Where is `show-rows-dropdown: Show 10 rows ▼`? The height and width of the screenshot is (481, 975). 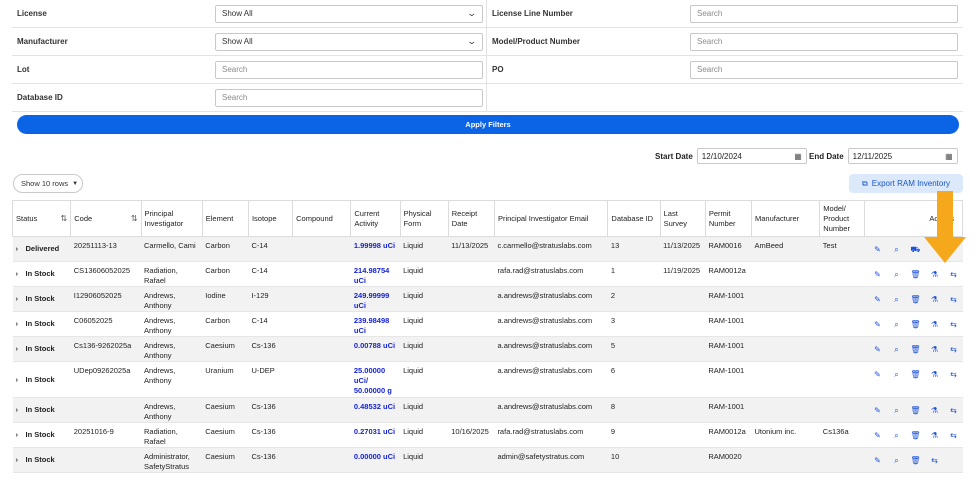
show-rows-dropdown: Show 10 rows ▼ is located at coordinates (48, 183).